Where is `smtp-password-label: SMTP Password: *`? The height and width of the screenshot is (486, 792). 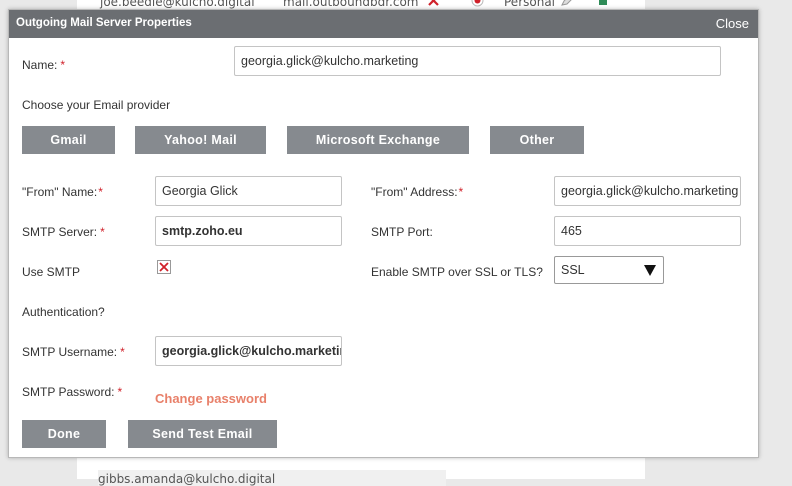 smtp-password-label: SMTP Password: * is located at coordinates (72, 392).